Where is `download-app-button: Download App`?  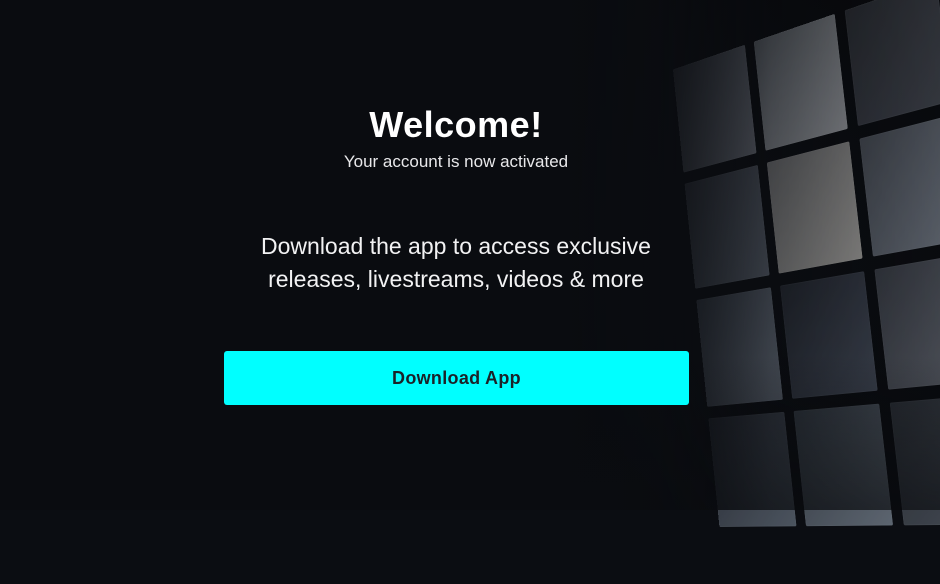
download-app-button: Download App is located at coordinates (456, 378).